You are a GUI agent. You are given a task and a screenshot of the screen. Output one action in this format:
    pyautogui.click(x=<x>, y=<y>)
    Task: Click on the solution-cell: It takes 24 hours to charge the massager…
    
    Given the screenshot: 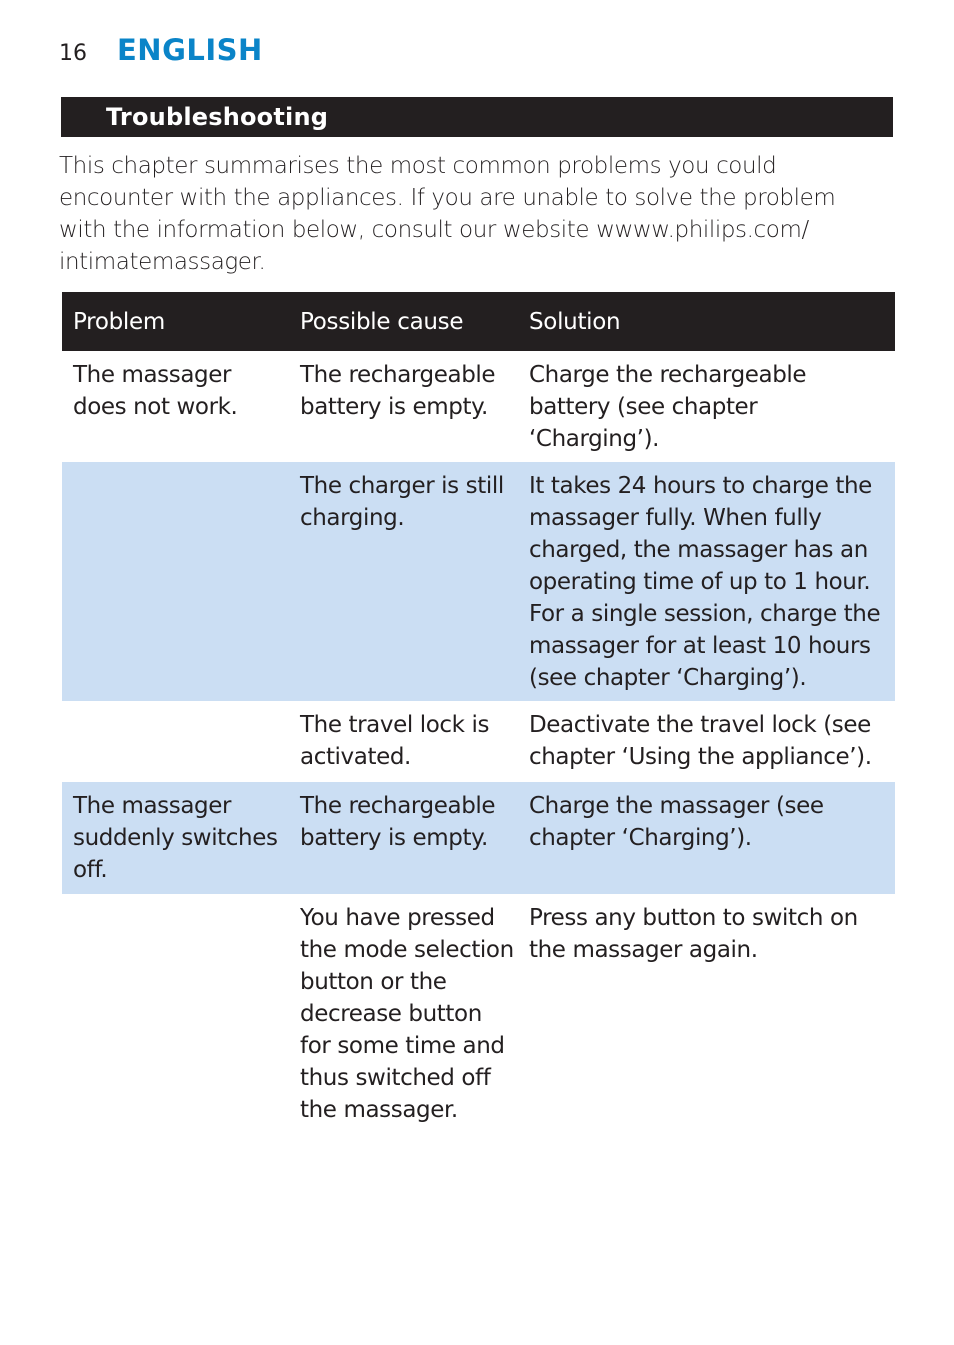 What is the action you would take?
    pyautogui.click(x=705, y=582)
    